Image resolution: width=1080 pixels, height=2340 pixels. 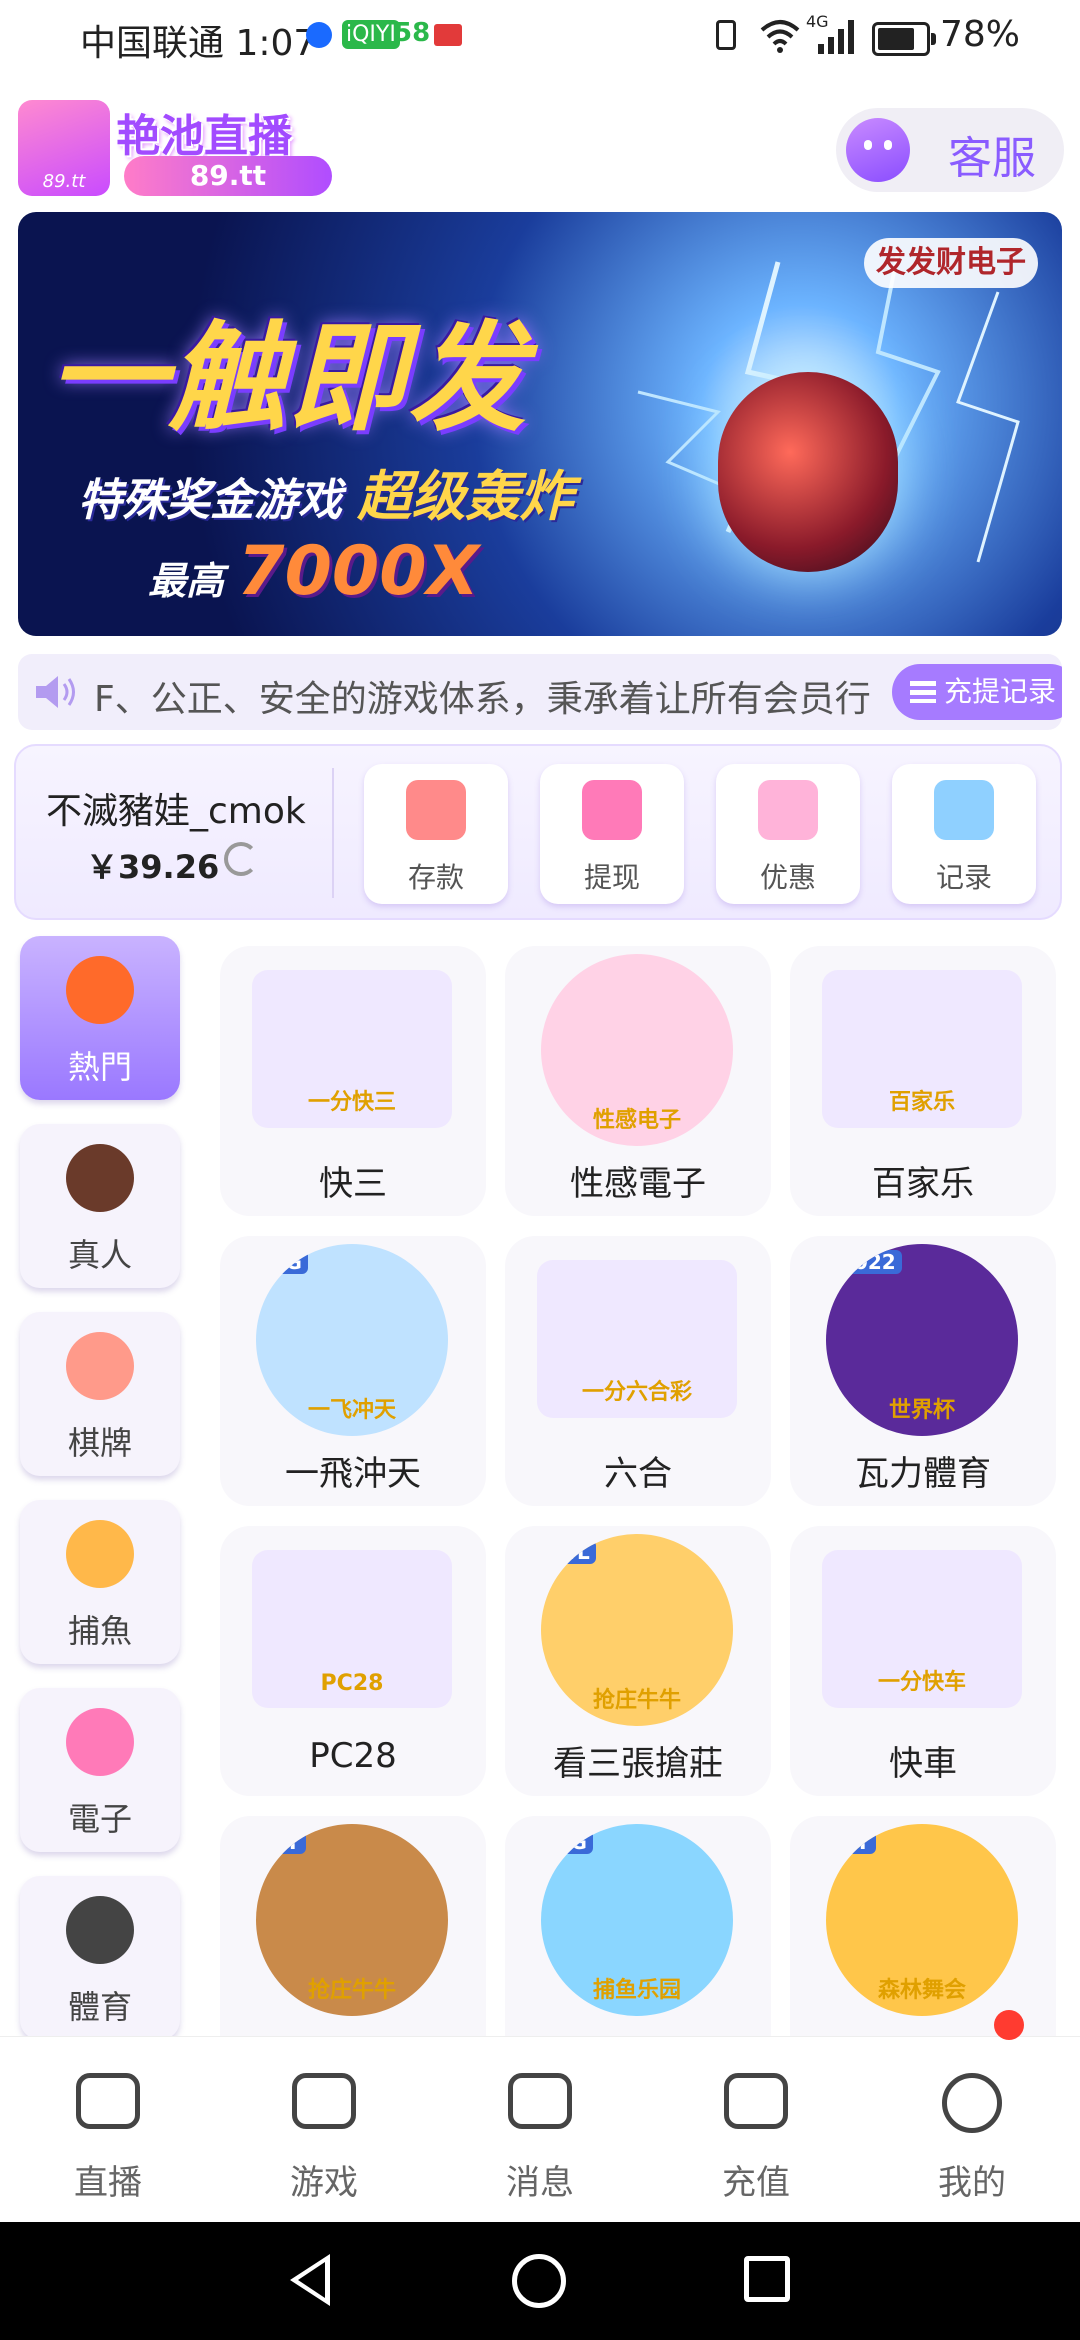 I want to click on game-thumbnail: 一分快三, so click(x=352, y=1049).